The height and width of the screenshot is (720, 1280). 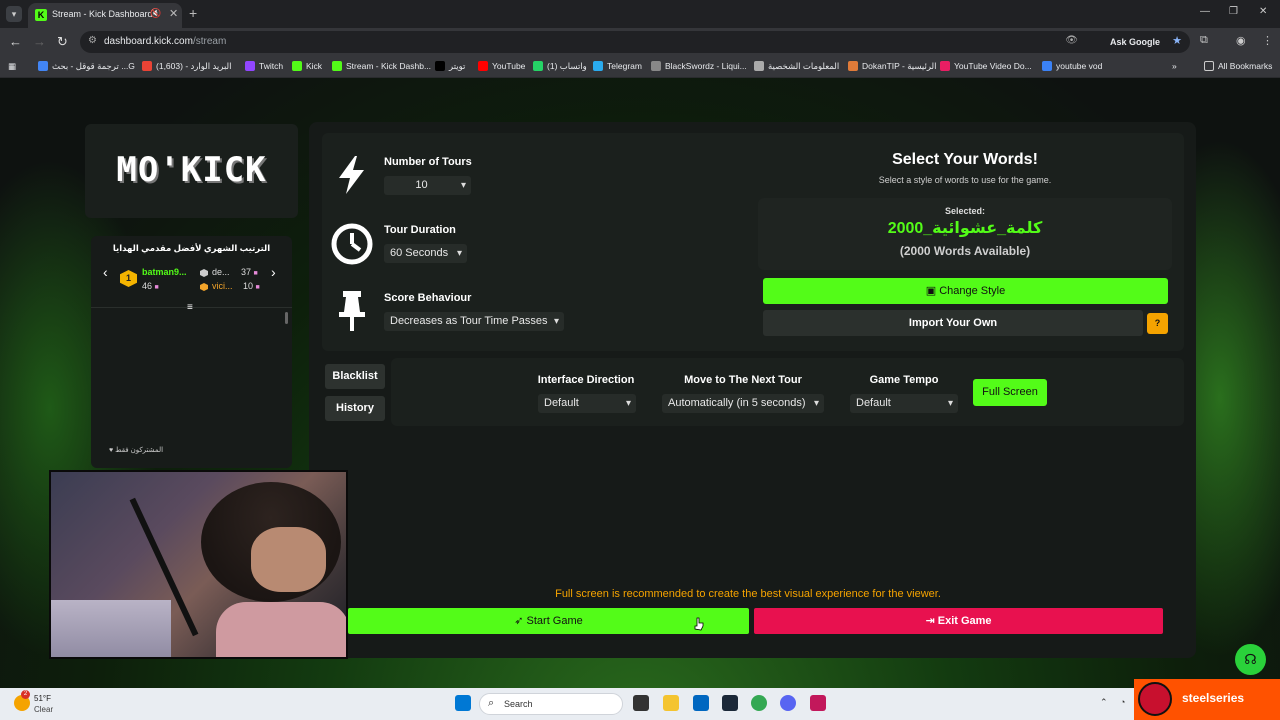 What do you see at coordinates (187, 66) in the screenshot?
I see `bookmark-item: البريد الوارد - (1,603)` at bounding box center [187, 66].